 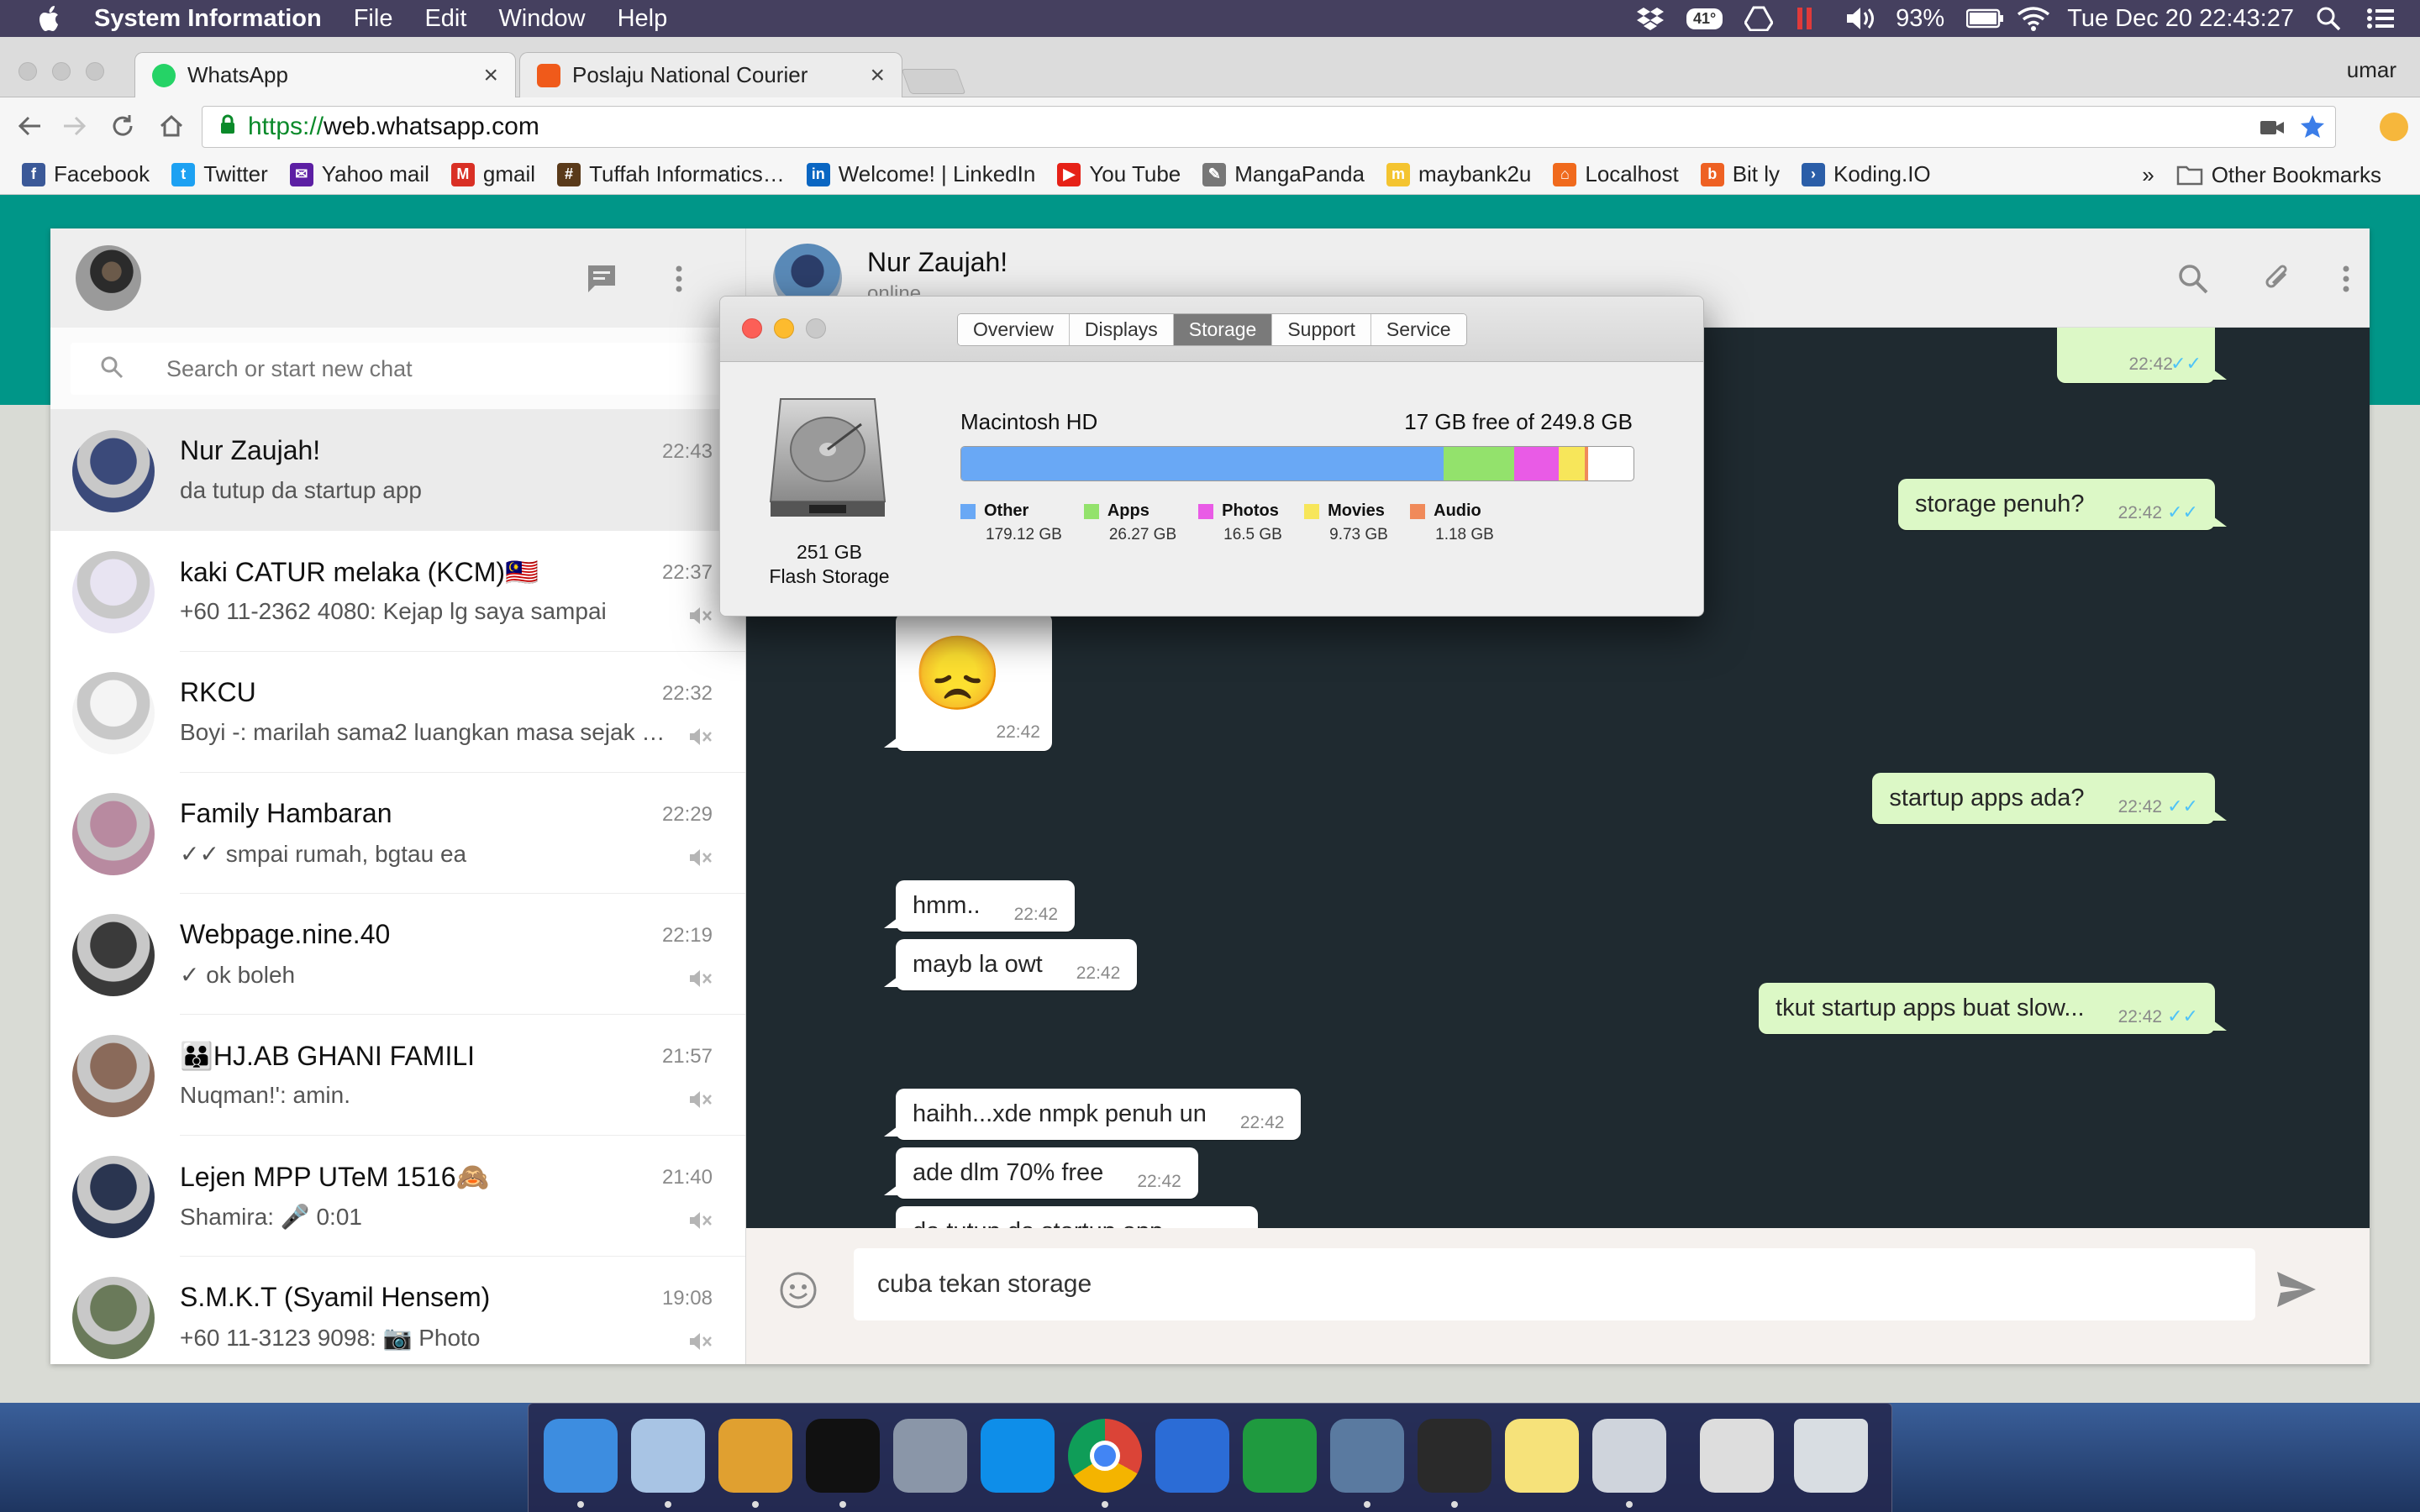 I want to click on other-bookmarks-folder: Other Bookmarks, so click(x=2278, y=175).